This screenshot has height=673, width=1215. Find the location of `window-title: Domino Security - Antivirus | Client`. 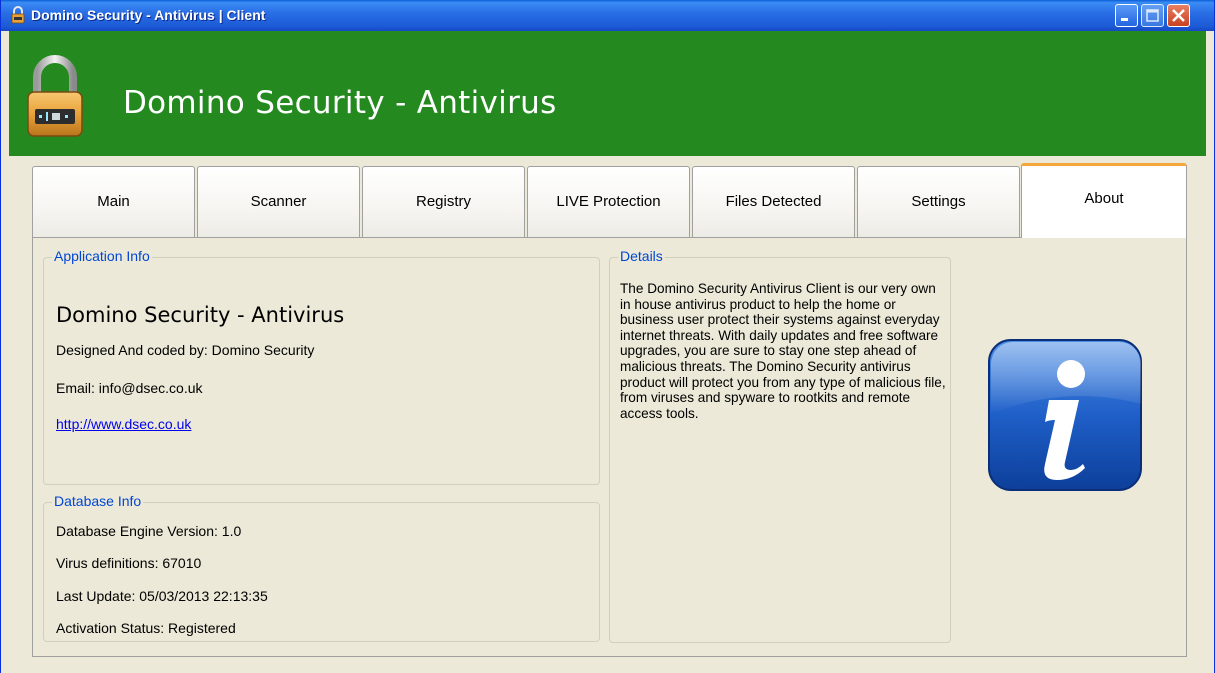

window-title: Domino Security - Antivirus | Client is located at coordinates (148, 15).